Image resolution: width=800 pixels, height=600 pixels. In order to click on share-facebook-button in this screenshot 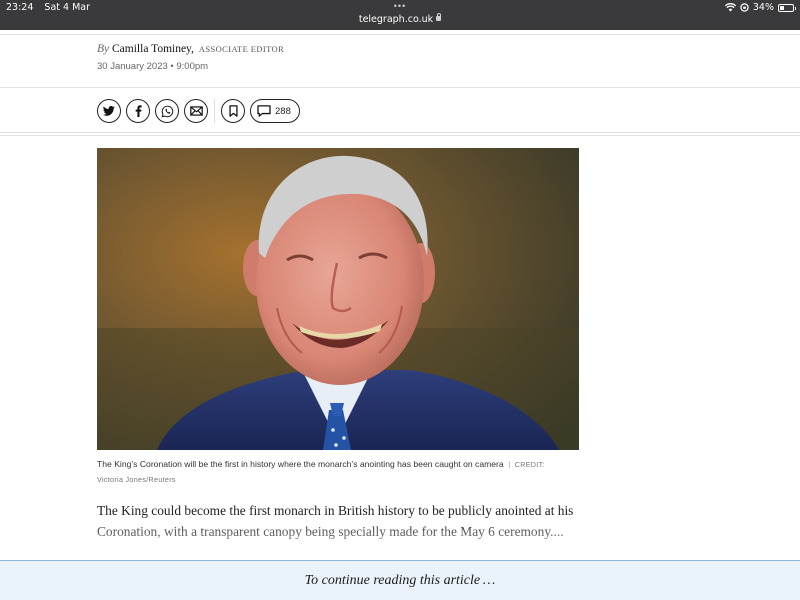, I will do `click(138, 111)`.